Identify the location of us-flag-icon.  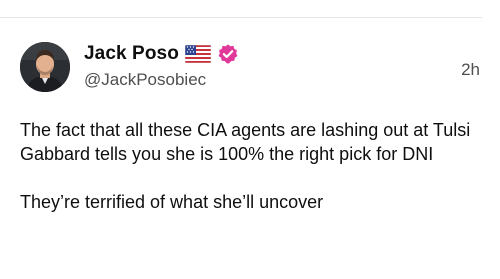
(198, 54).